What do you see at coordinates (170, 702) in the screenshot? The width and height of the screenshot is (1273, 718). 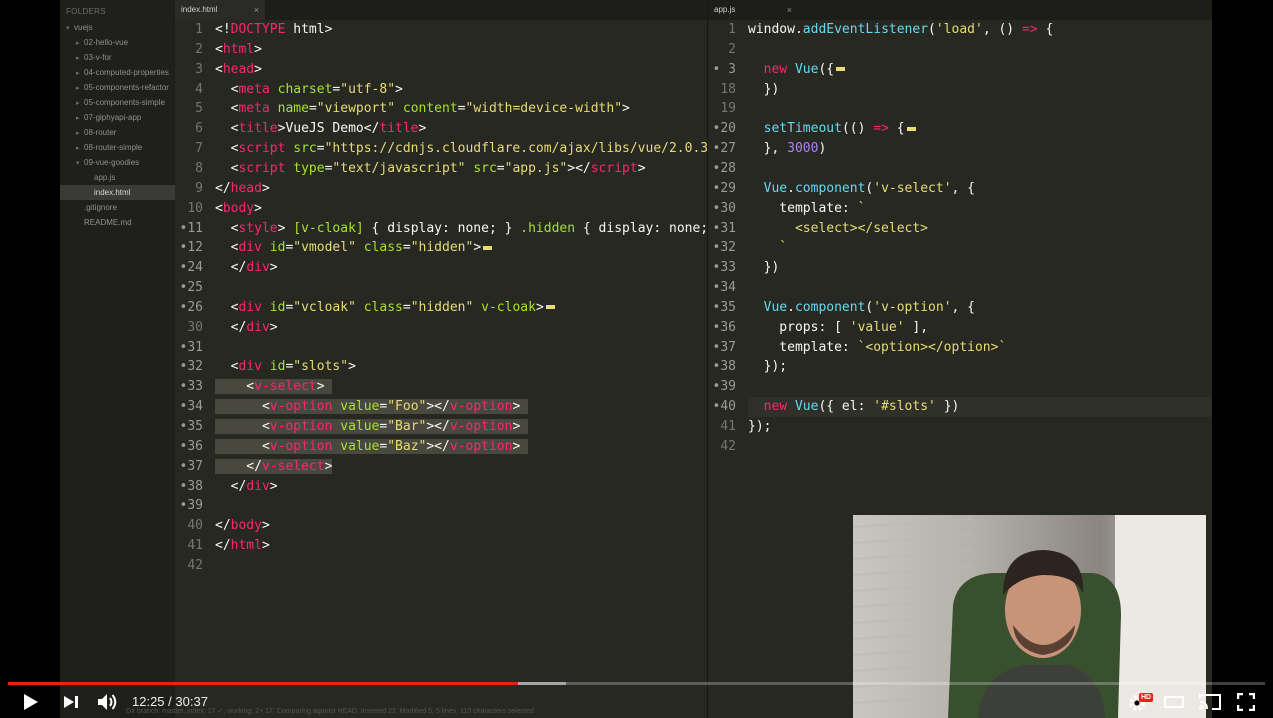 I see `time-display: 12:25 / 30:37` at bounding box center [170, 702].